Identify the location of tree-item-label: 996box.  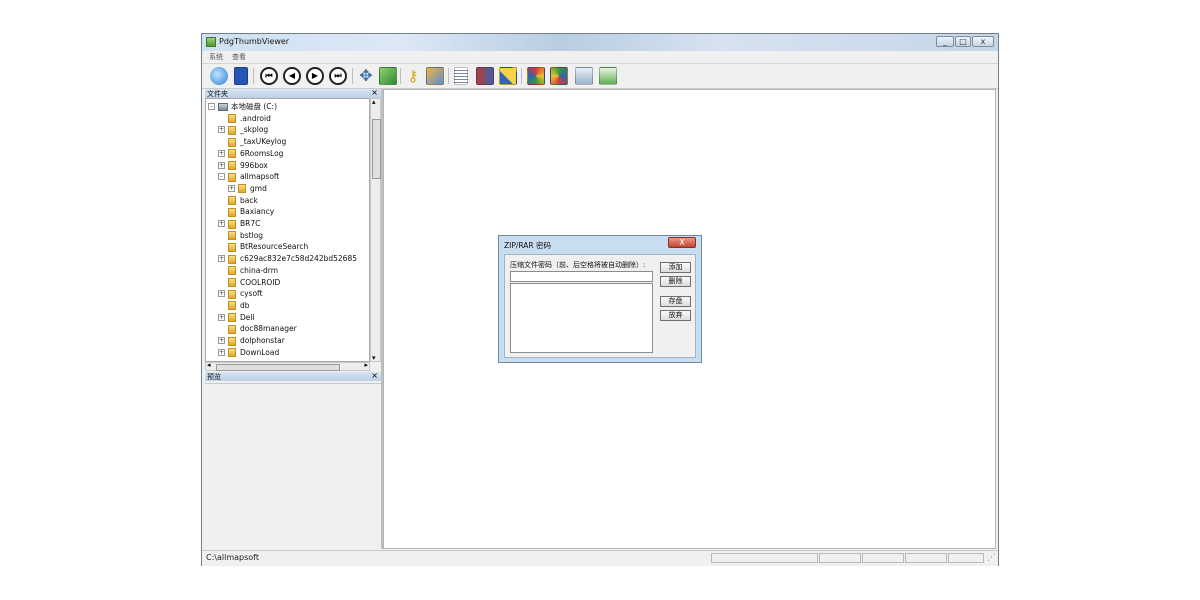
(254, 165).